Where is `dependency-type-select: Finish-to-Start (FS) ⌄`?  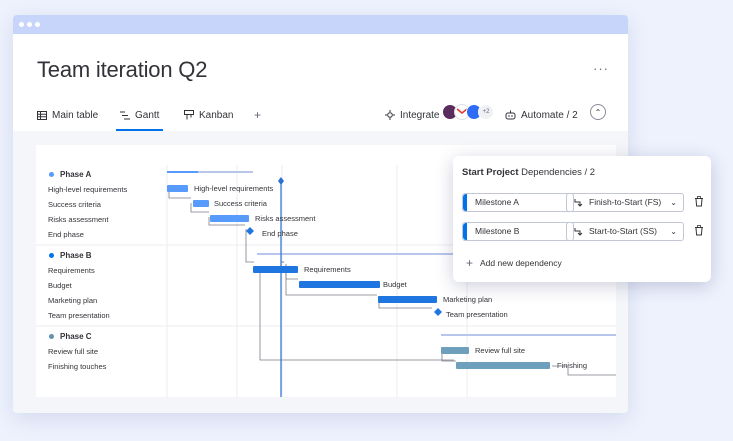 dependency-type-select: Finish-to-Start (FS) ⌄ is located at coordinates (625, 202).